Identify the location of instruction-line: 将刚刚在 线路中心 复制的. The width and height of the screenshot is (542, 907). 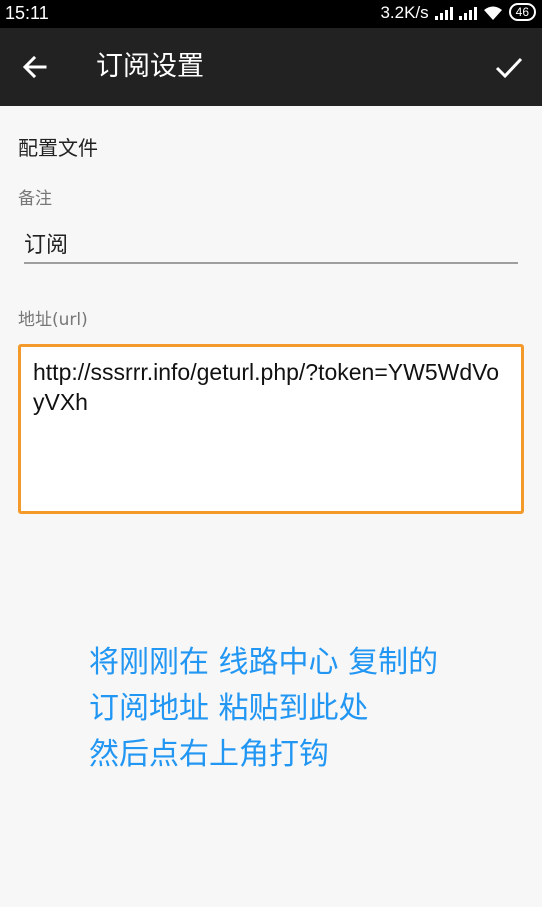
(264, 662).